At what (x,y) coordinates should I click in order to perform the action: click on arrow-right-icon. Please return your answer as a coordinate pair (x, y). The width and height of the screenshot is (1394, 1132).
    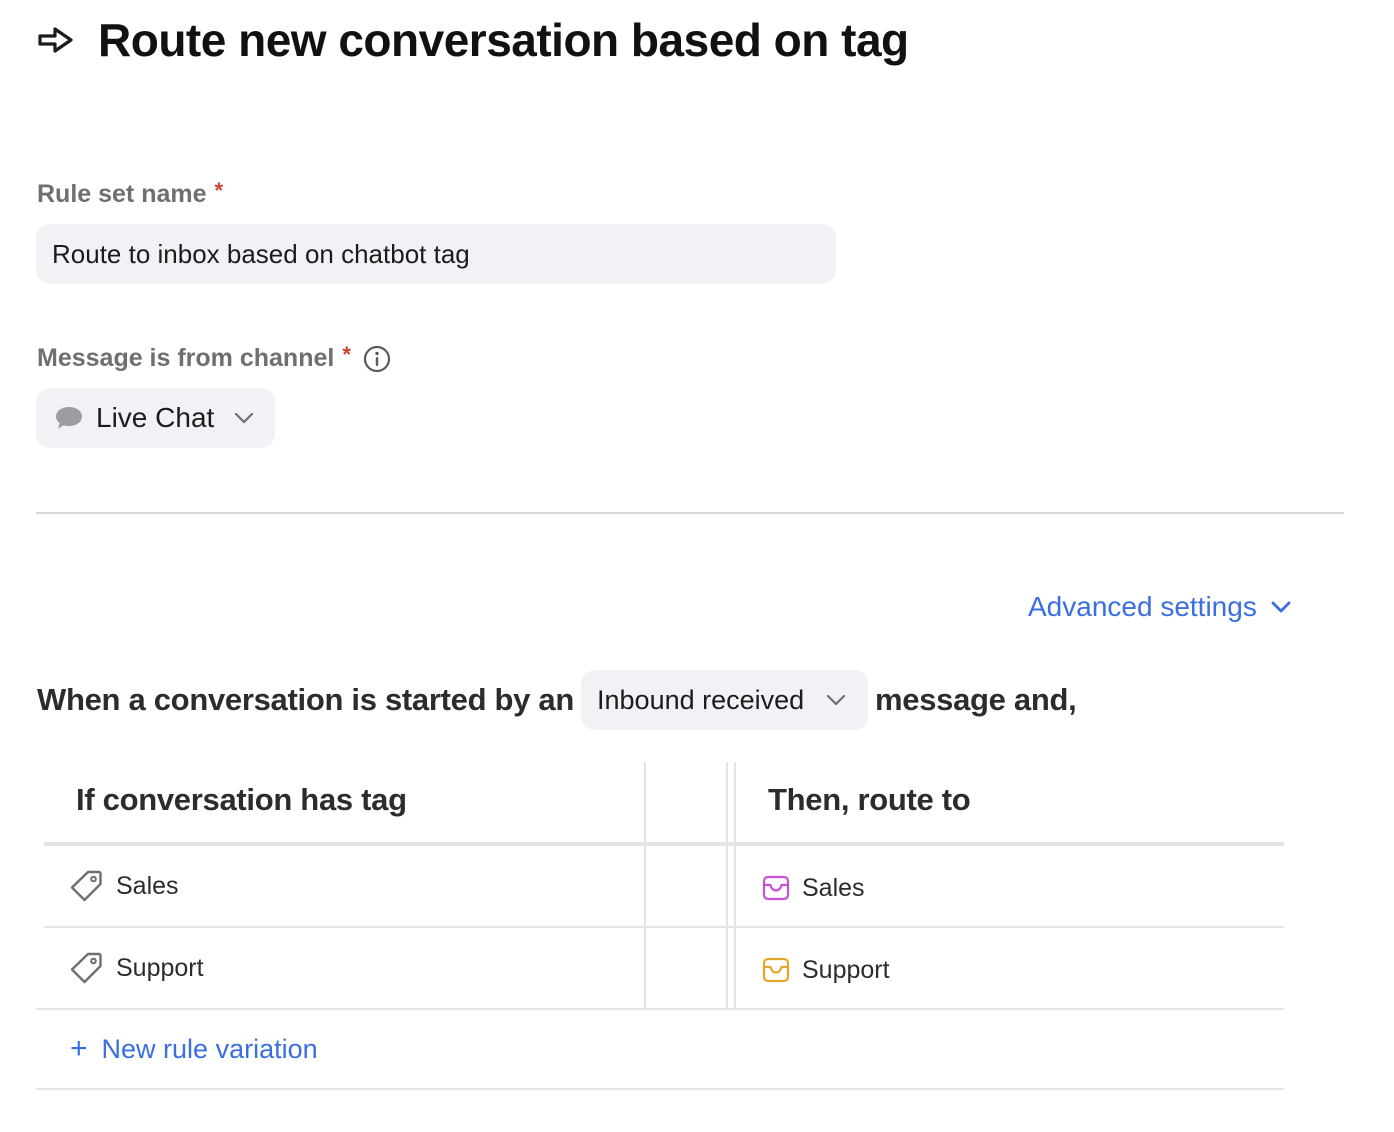
    Looking at the image, I should click on (56, 40).